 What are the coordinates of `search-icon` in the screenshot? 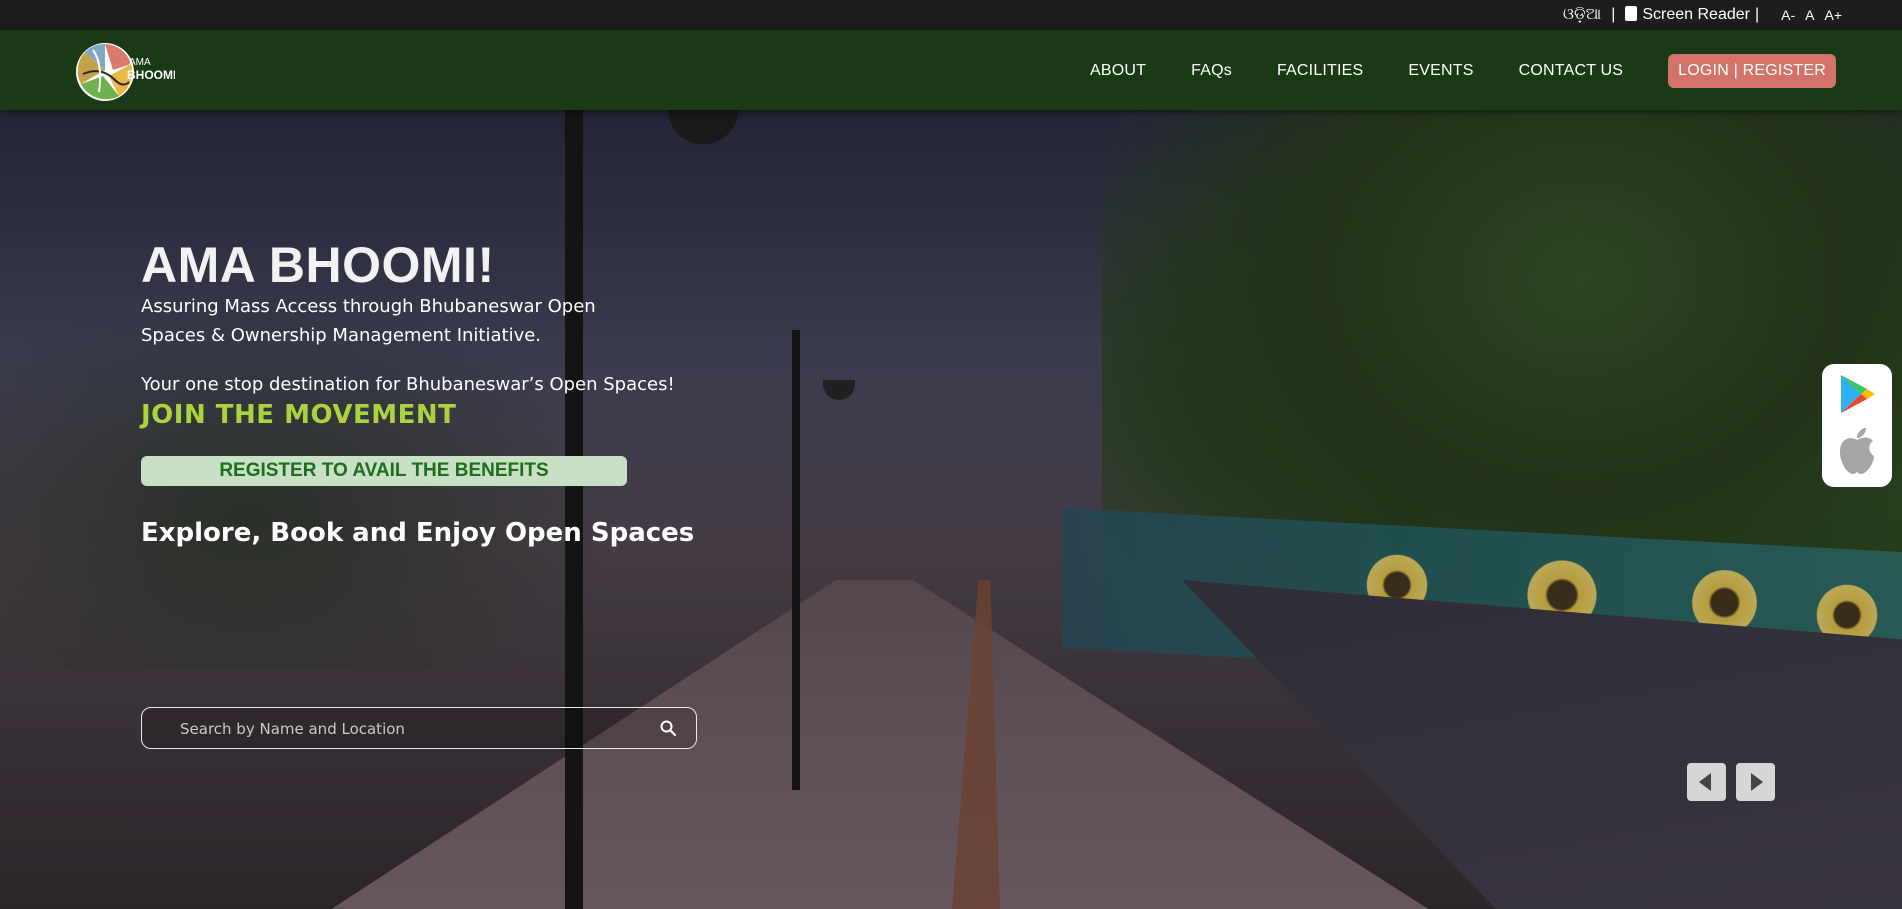 It's located at (668, 728).